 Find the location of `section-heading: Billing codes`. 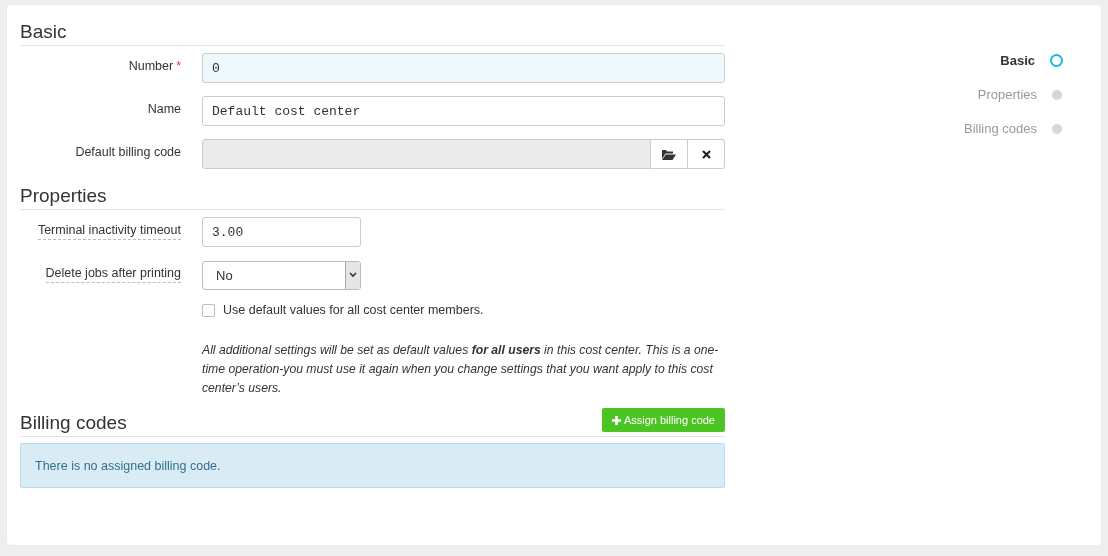

section-heading: Billing codes is located at coordinates (73, 423).